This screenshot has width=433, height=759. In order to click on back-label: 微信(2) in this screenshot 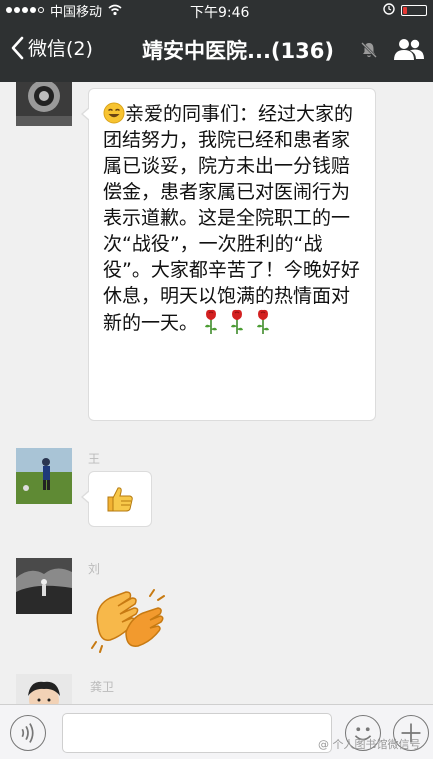, I will do `click(60, 49)`.